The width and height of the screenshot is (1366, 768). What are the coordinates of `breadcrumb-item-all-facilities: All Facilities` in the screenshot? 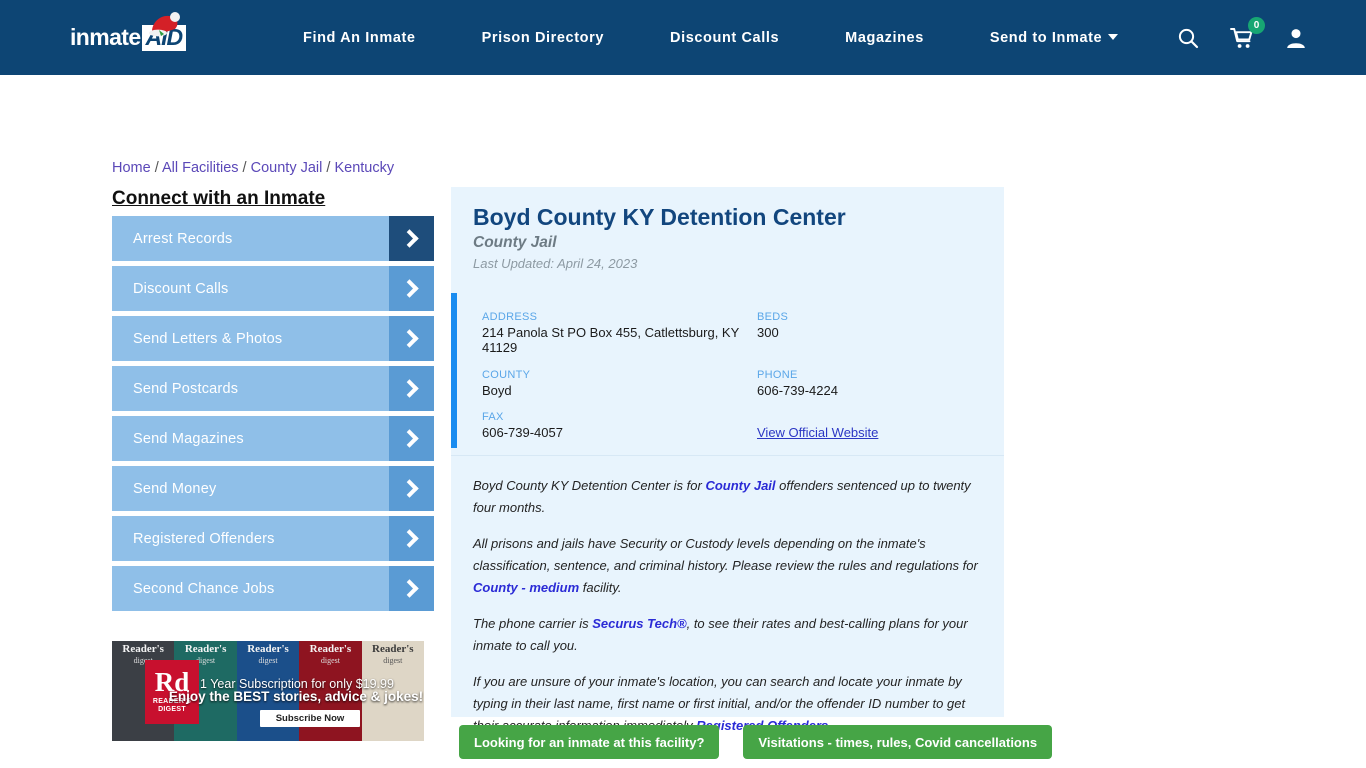 It's located at (200, 168).